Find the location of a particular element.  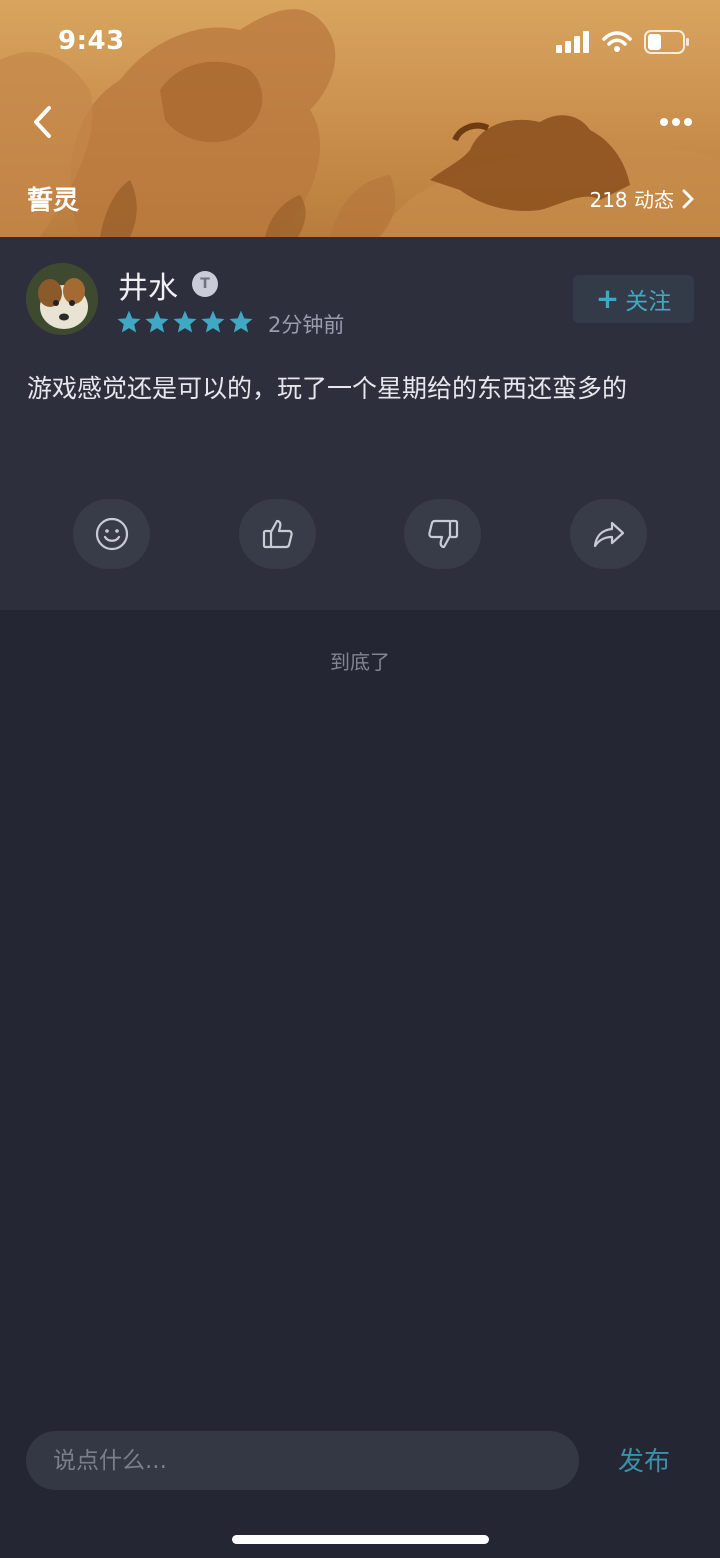

thumbs-up-icon is located at coordinates (277, 534).